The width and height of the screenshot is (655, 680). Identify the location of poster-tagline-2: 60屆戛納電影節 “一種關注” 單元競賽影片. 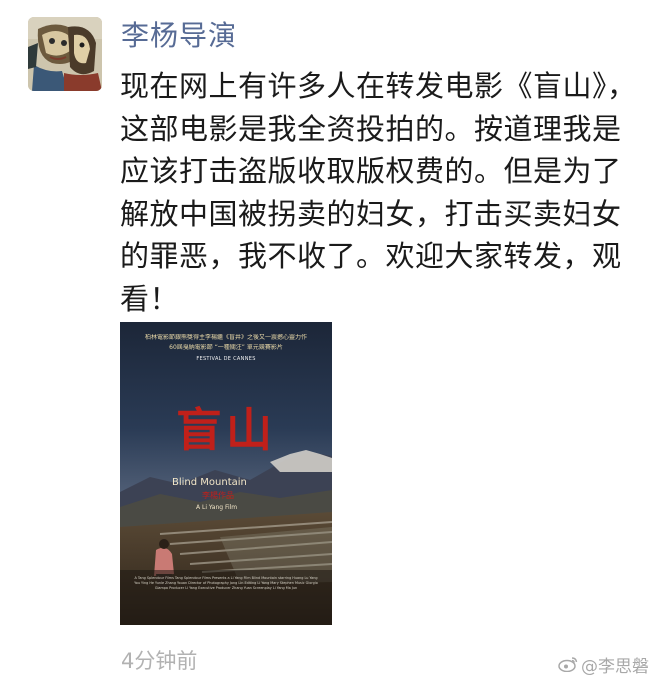
(226, 347).